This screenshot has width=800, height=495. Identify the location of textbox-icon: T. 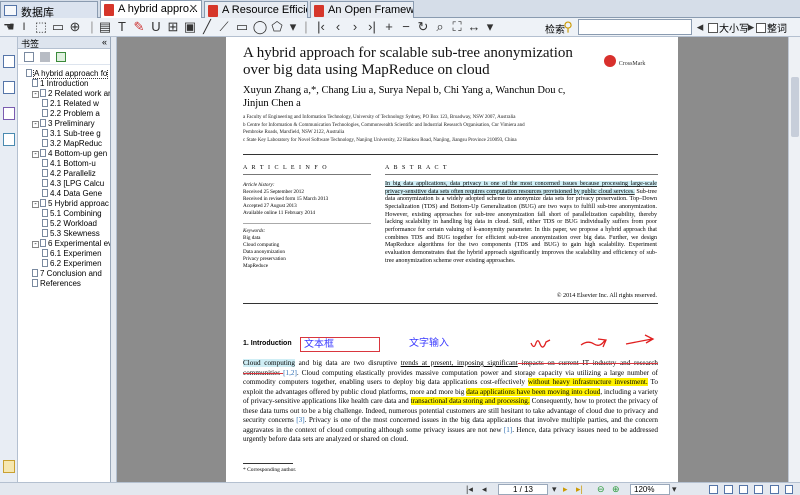
(122, 27).